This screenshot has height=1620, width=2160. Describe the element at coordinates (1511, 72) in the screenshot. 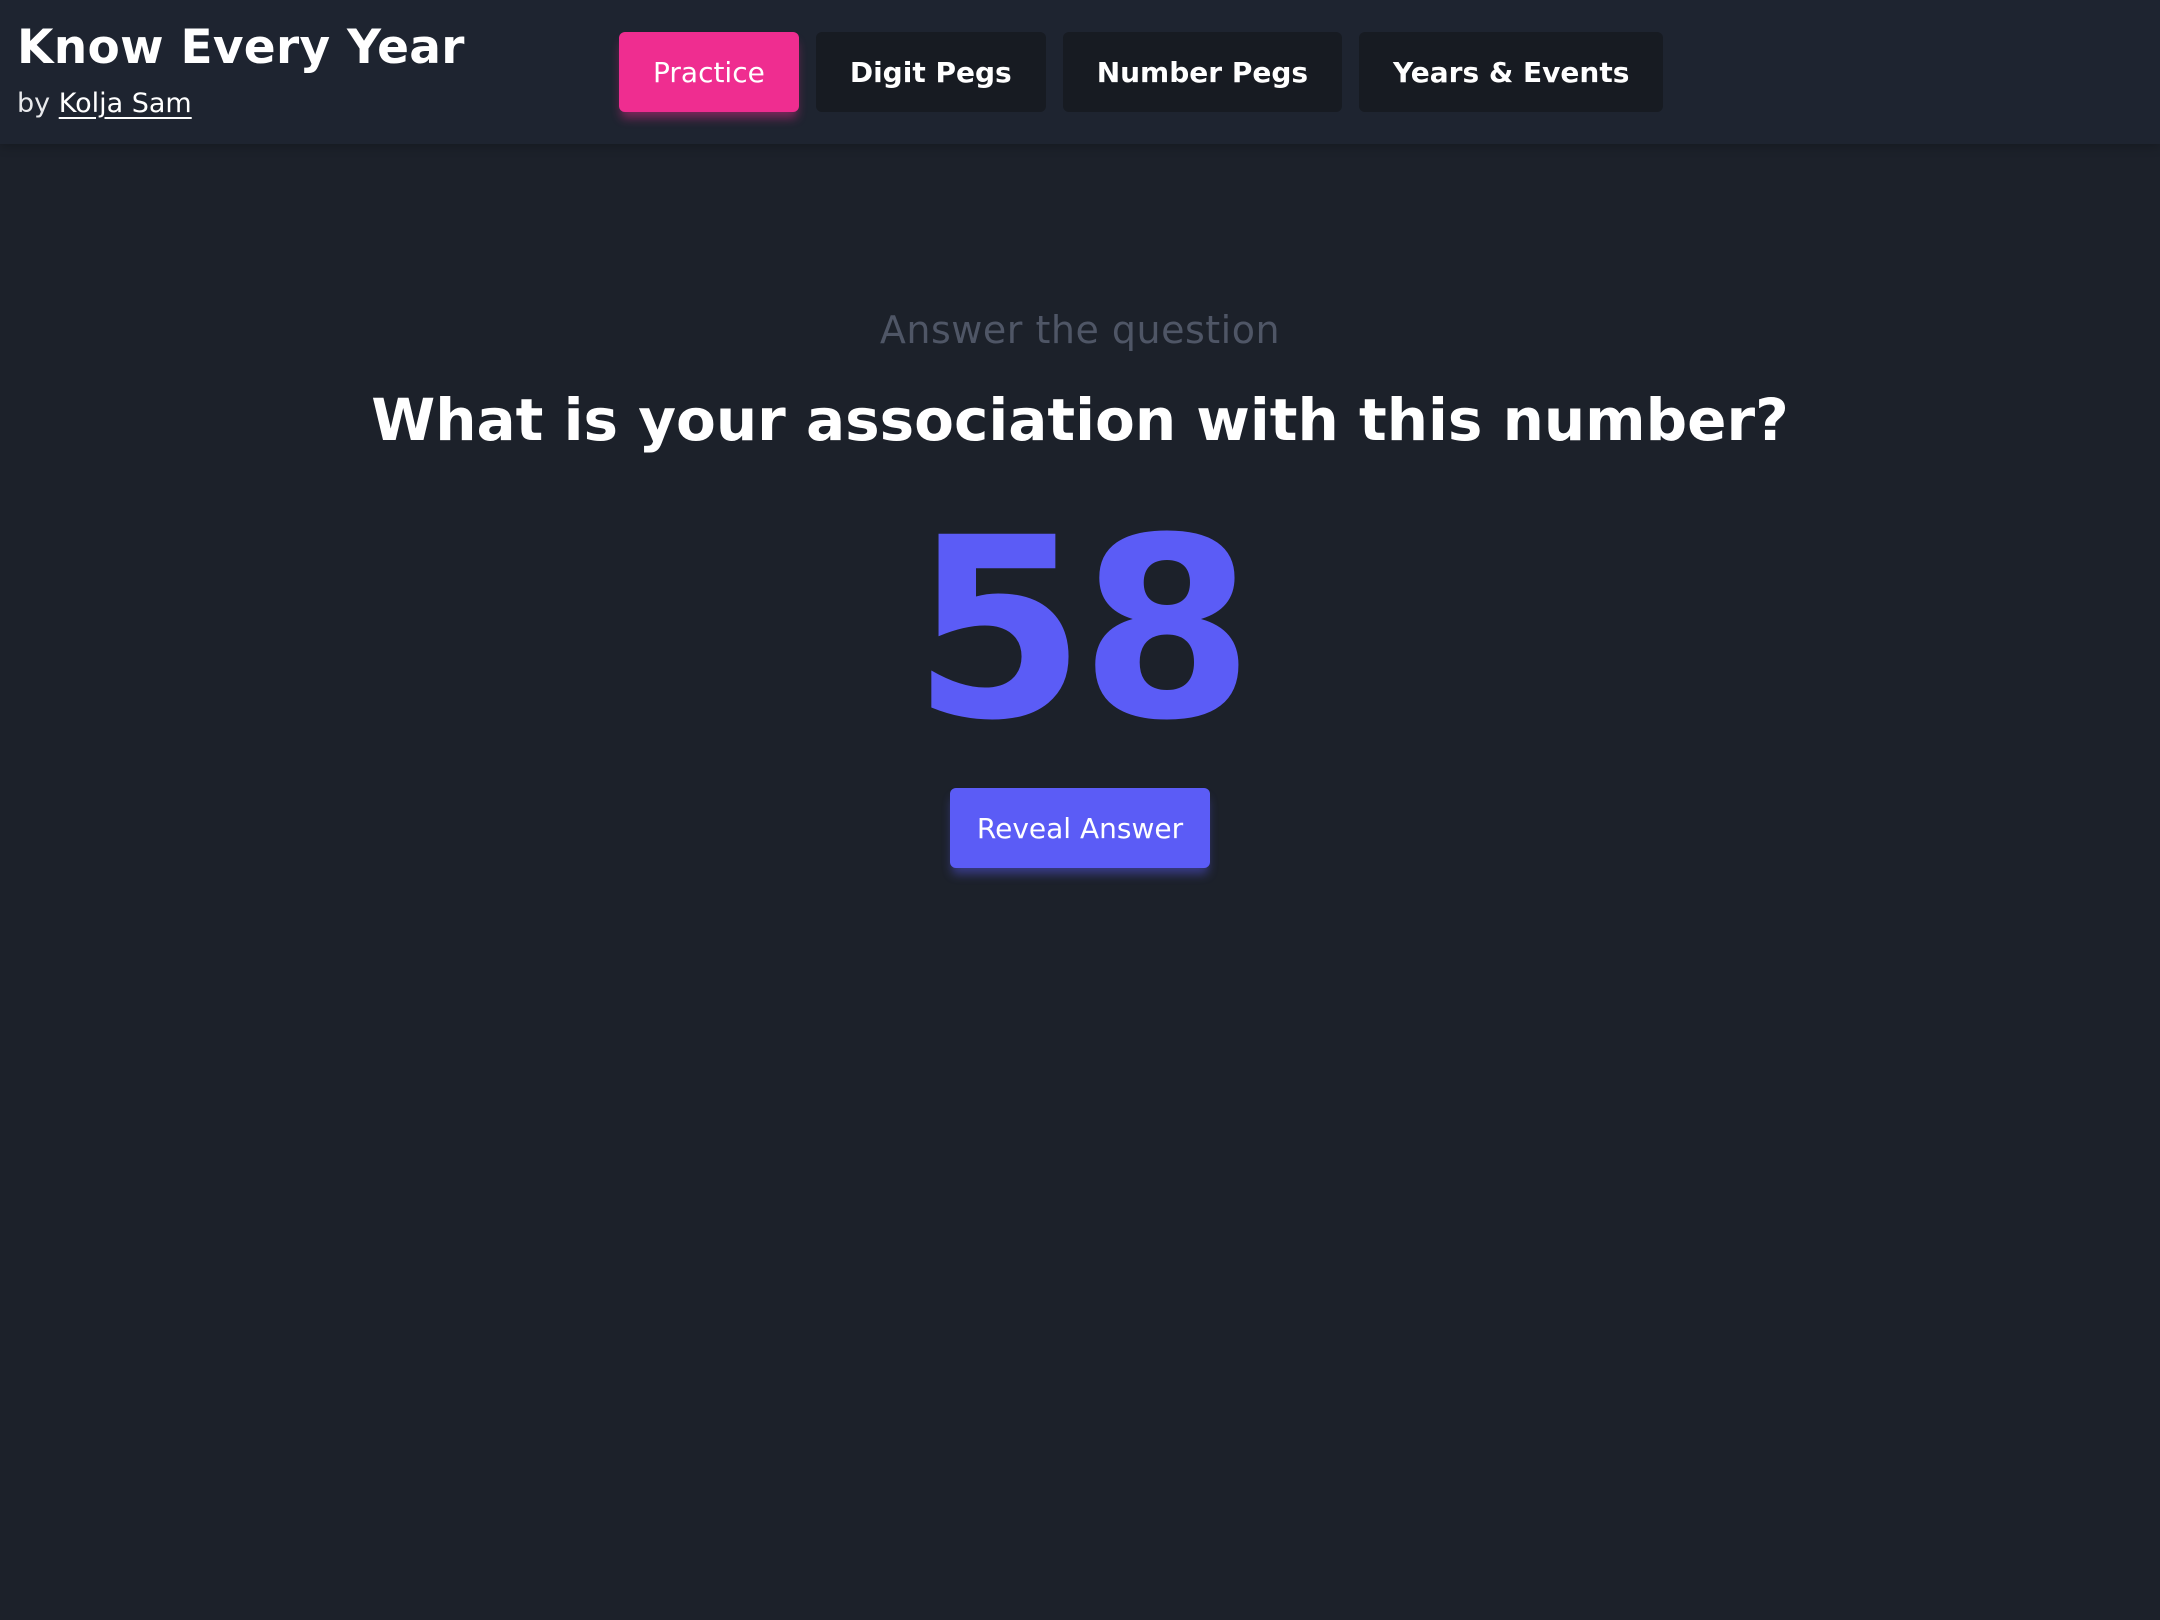

I see `tab-years-events: Years & Events` at that location.